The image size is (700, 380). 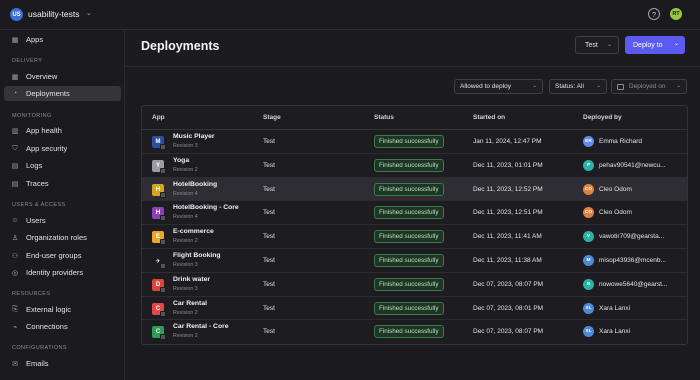 What do you see at coordinates (54, 14) in the screenshot?
I see `workspace-name: usability-tests` at bounding box center [54, 14].